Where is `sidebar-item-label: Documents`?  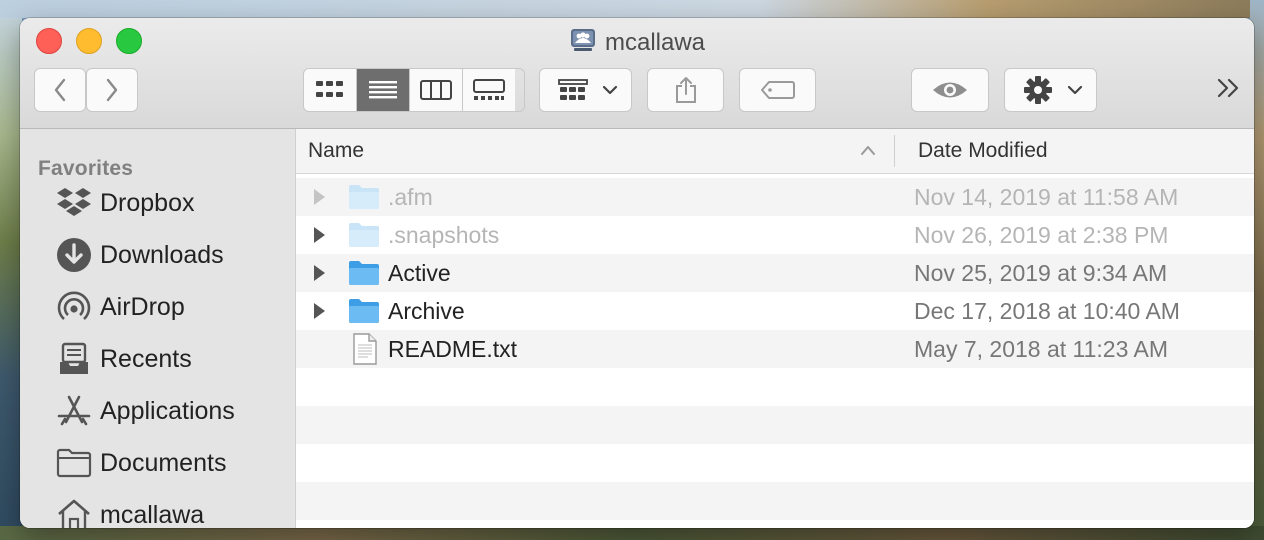 sidebar-item-label: Documents is located at coordinates (163, 462).